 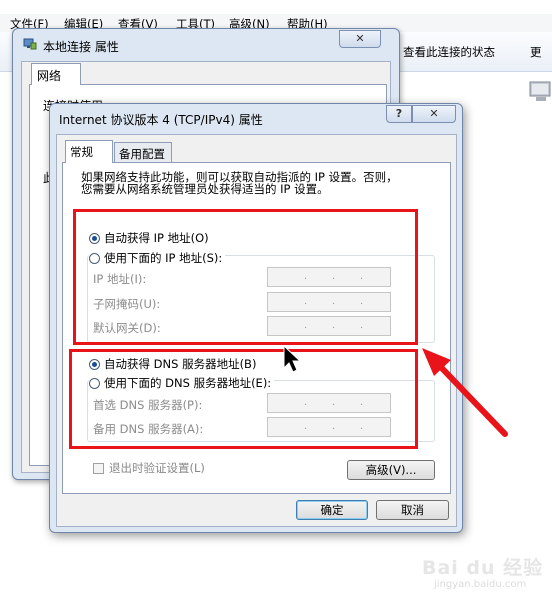 I want to click on baidu-watermark-logo: Bai du 经验, so click(x=483, y=568).